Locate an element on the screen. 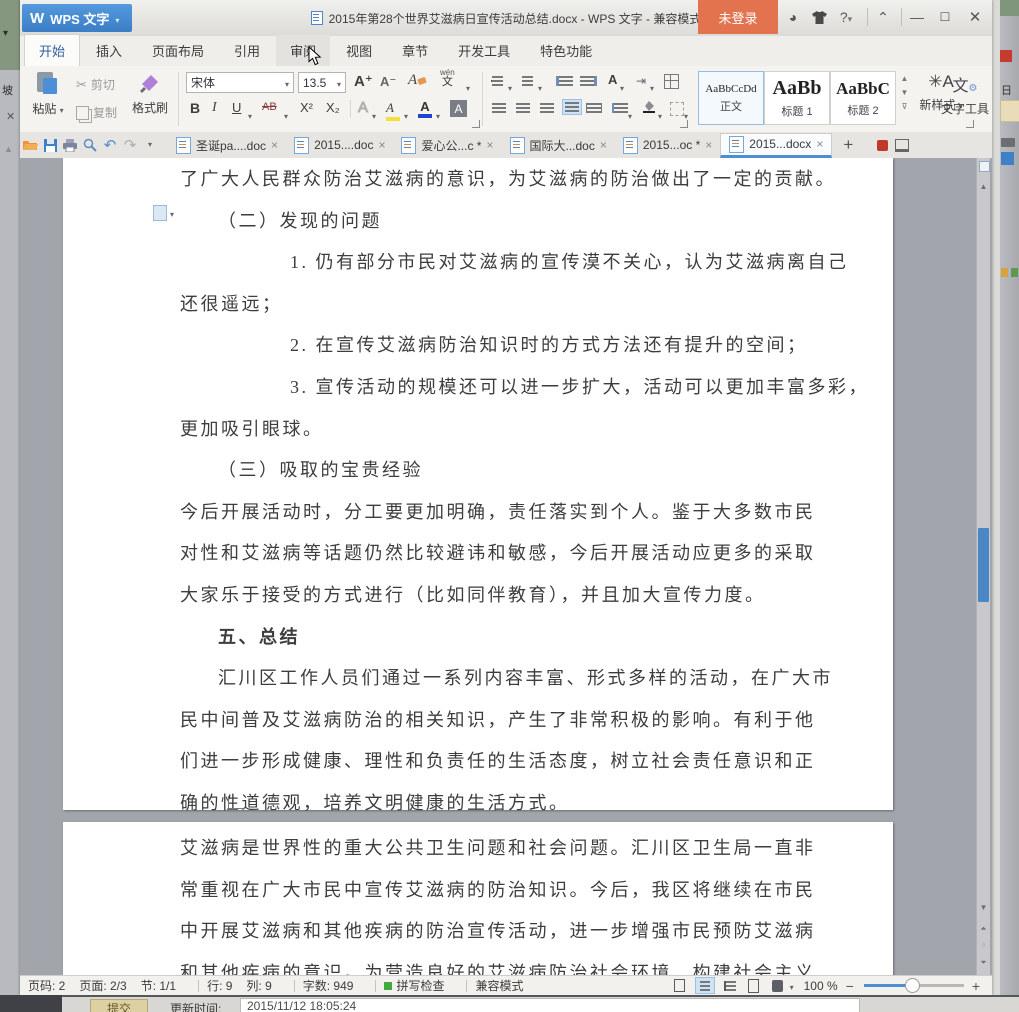 Image resolution: width=1019 pixels, height=1012 pixels. margin-options-button is located at coordinates (163, 213).